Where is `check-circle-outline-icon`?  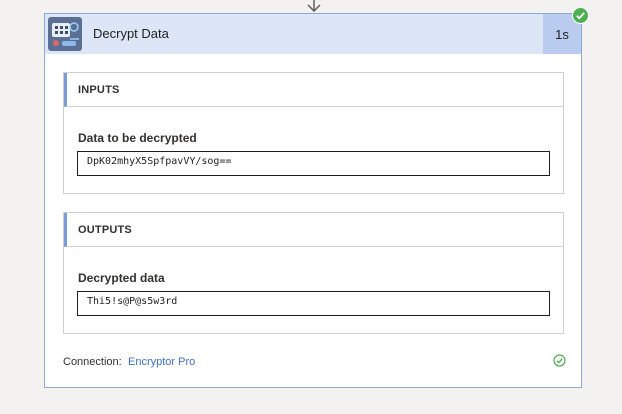 check-circle-outline-icon is located at coordinates (559, 360).